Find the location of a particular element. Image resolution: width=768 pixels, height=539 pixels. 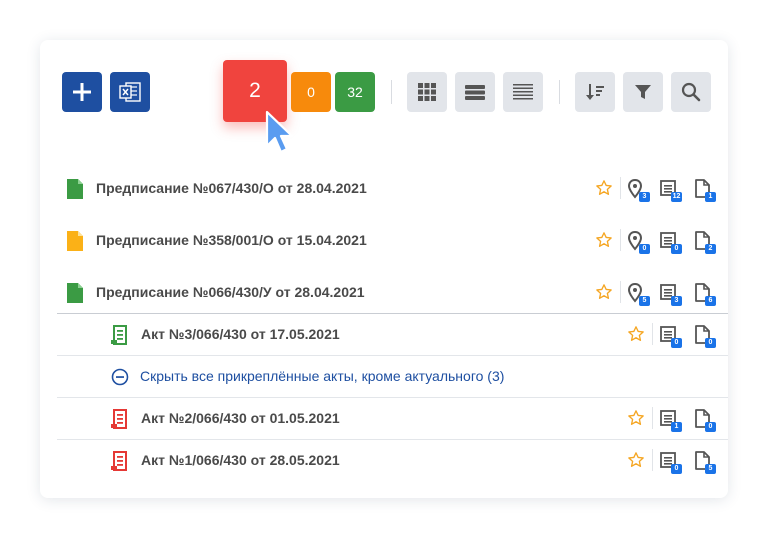

attachments-icon: 2 is located at coordinates (704, 242).